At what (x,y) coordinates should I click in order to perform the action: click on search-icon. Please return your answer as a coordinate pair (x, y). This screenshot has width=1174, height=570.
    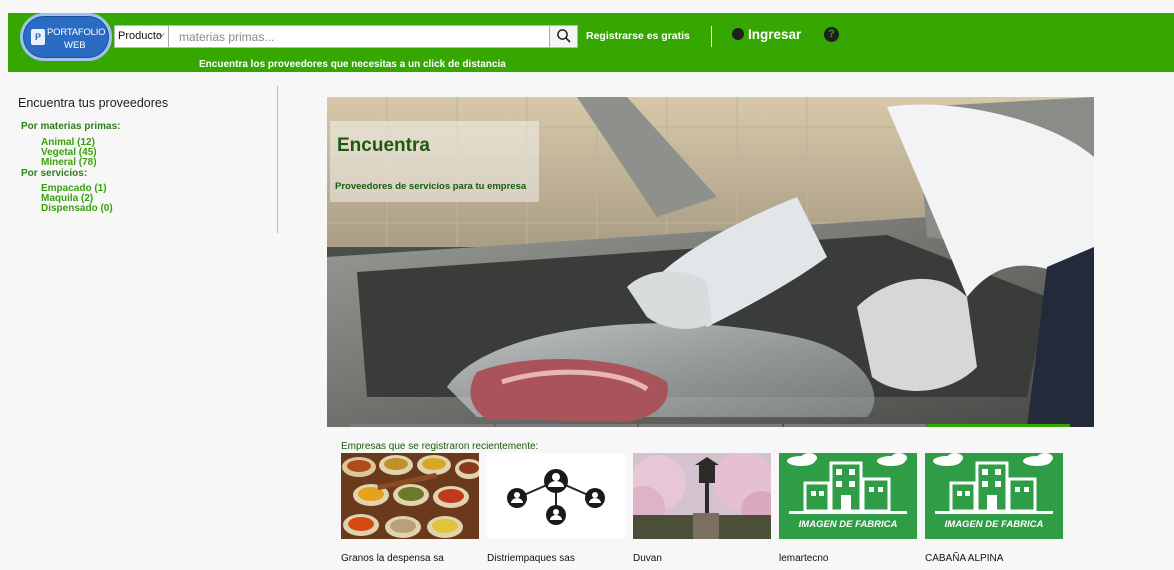
    Looking at the image, I should click on (564, 36).